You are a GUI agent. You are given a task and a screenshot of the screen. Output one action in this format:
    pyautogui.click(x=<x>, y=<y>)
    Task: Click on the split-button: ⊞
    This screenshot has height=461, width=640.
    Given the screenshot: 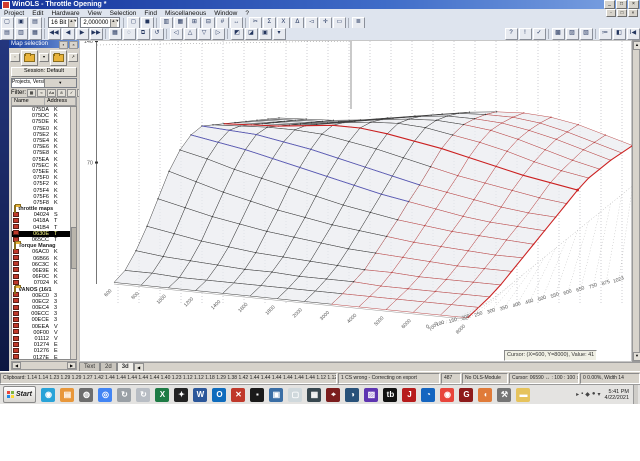 What is the action you would take?
    pyautogui.click(x=194, y=22)
    